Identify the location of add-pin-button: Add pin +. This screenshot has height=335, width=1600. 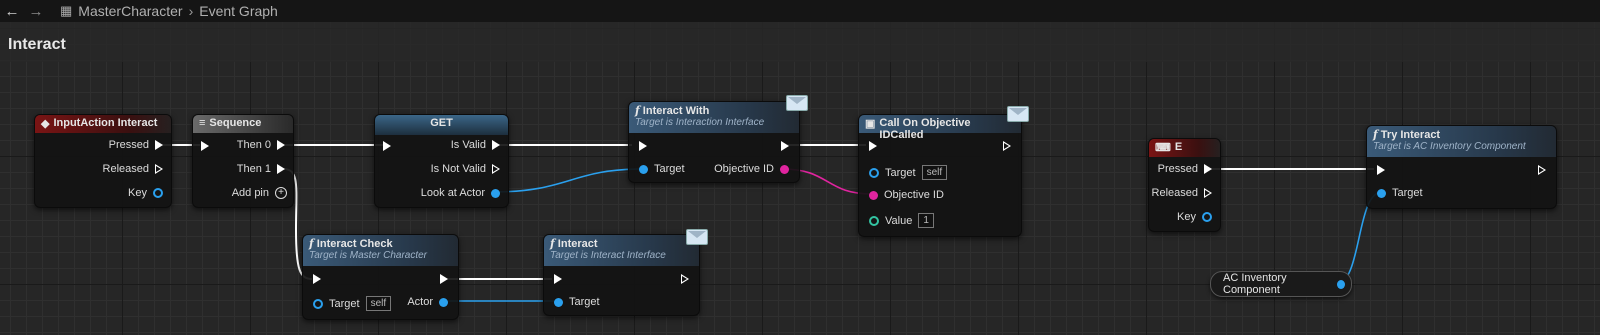
(259, 193).